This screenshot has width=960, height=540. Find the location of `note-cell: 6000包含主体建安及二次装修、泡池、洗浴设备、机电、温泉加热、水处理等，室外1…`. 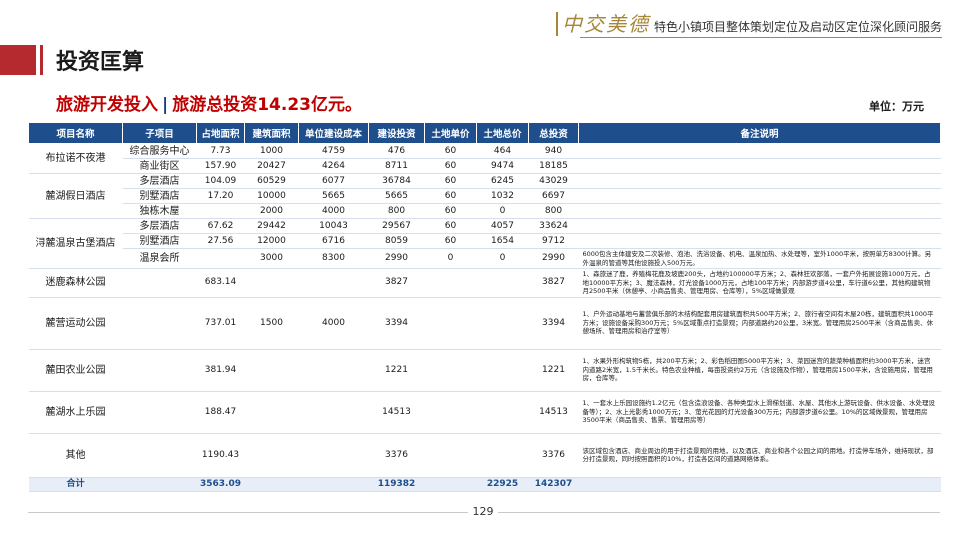

note-cell: 6000包含主体建安及二次装修、泡池、洗浴设备、机电、温泉加热、水处理等，室外1… is located at coordinates (759, 258).